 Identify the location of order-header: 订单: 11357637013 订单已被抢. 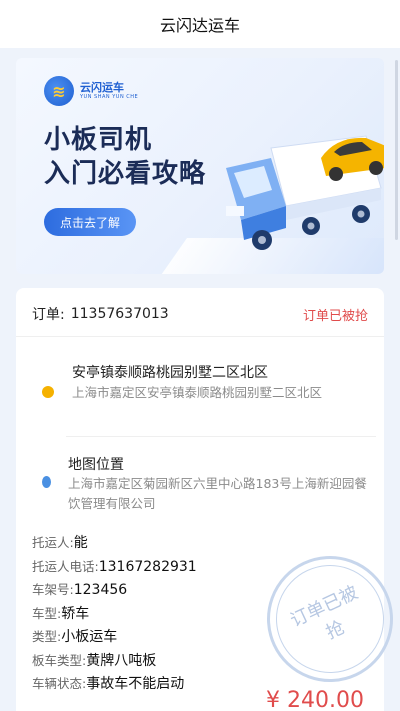
(200, 314).